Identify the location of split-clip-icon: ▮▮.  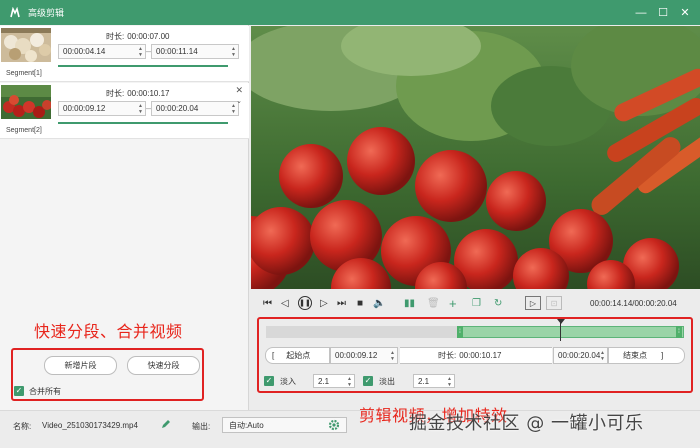
(409, 303).